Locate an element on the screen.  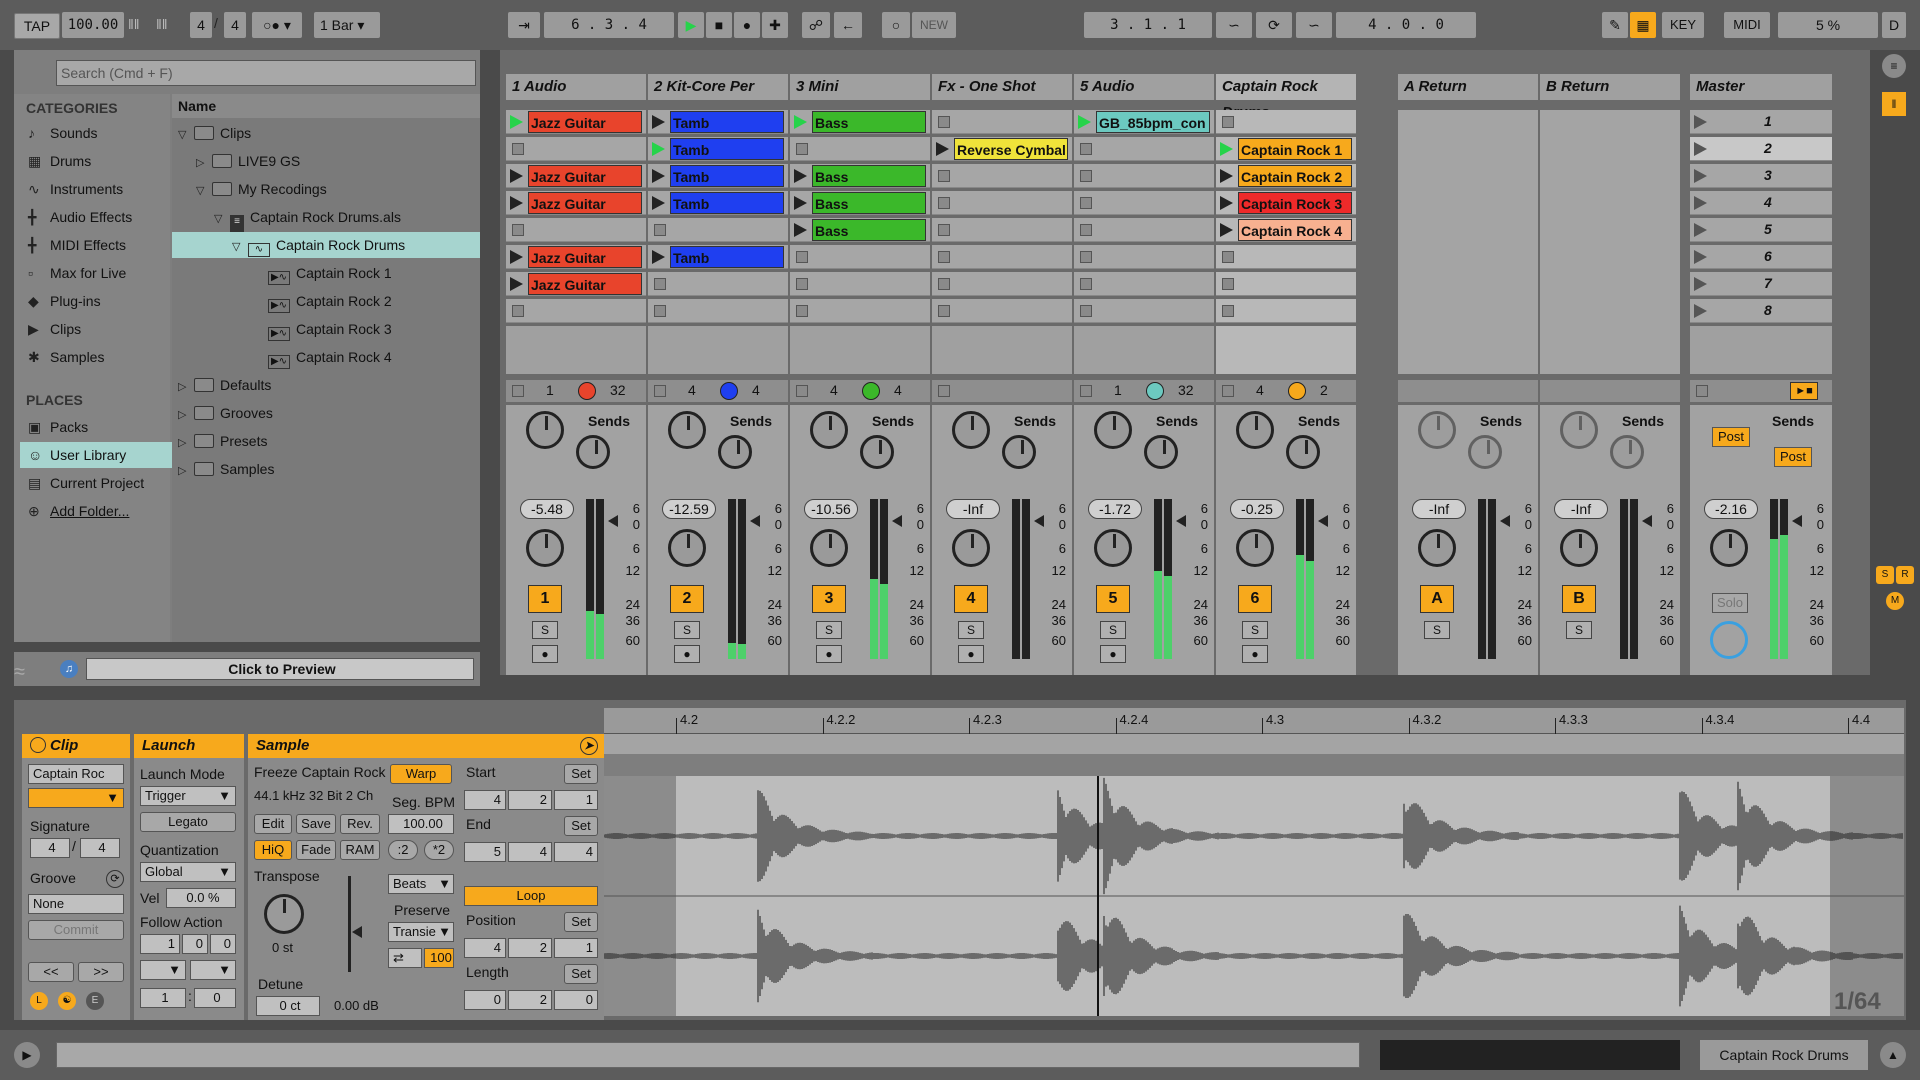
end-sixteenths: 4 is located at coordinates (576, 852).